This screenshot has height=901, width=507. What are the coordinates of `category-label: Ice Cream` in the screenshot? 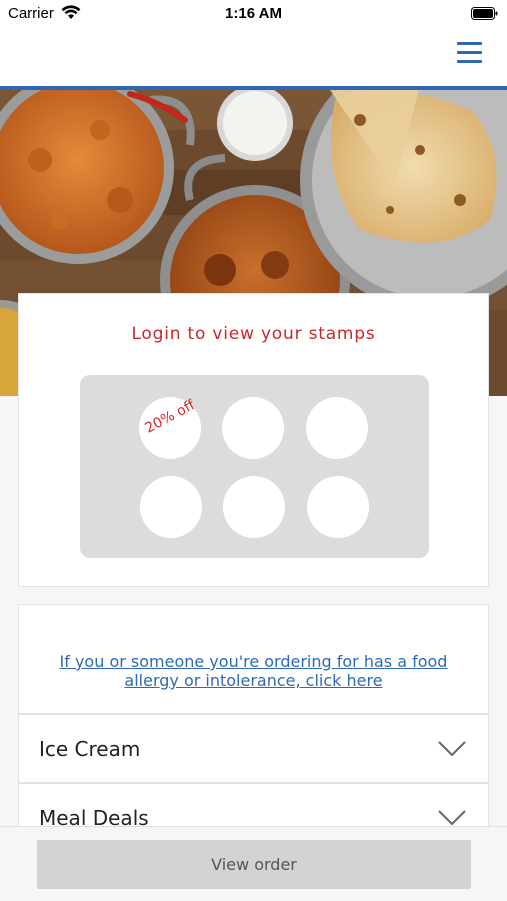 It's located at (90, 749).